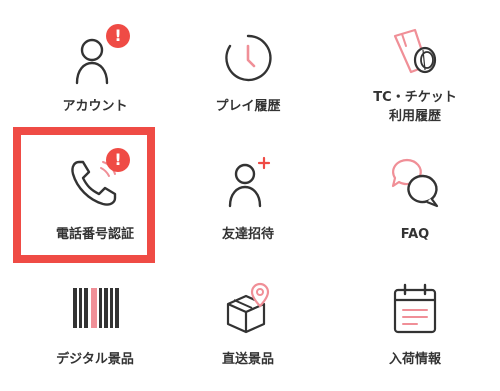 This screenshot has height=391, width=500. I want to click on menu-item-label: 友達招待, so click(247, 234).